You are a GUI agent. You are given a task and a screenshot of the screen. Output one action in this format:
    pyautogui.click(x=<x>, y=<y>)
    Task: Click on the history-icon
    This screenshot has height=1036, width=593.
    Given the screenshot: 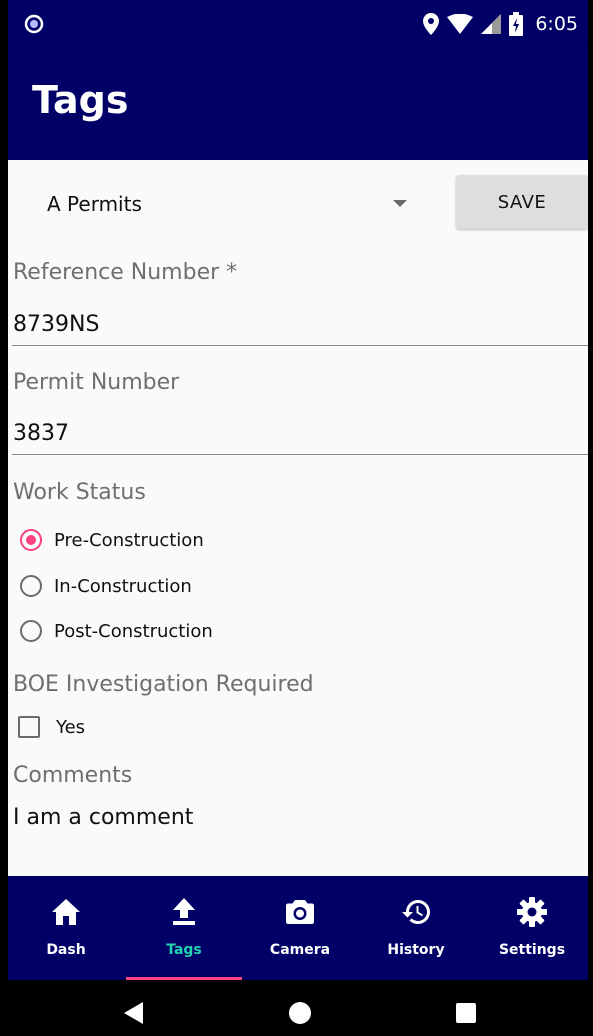 What is the action you would take?
    pyautogui.click(x=416, y=912)
    